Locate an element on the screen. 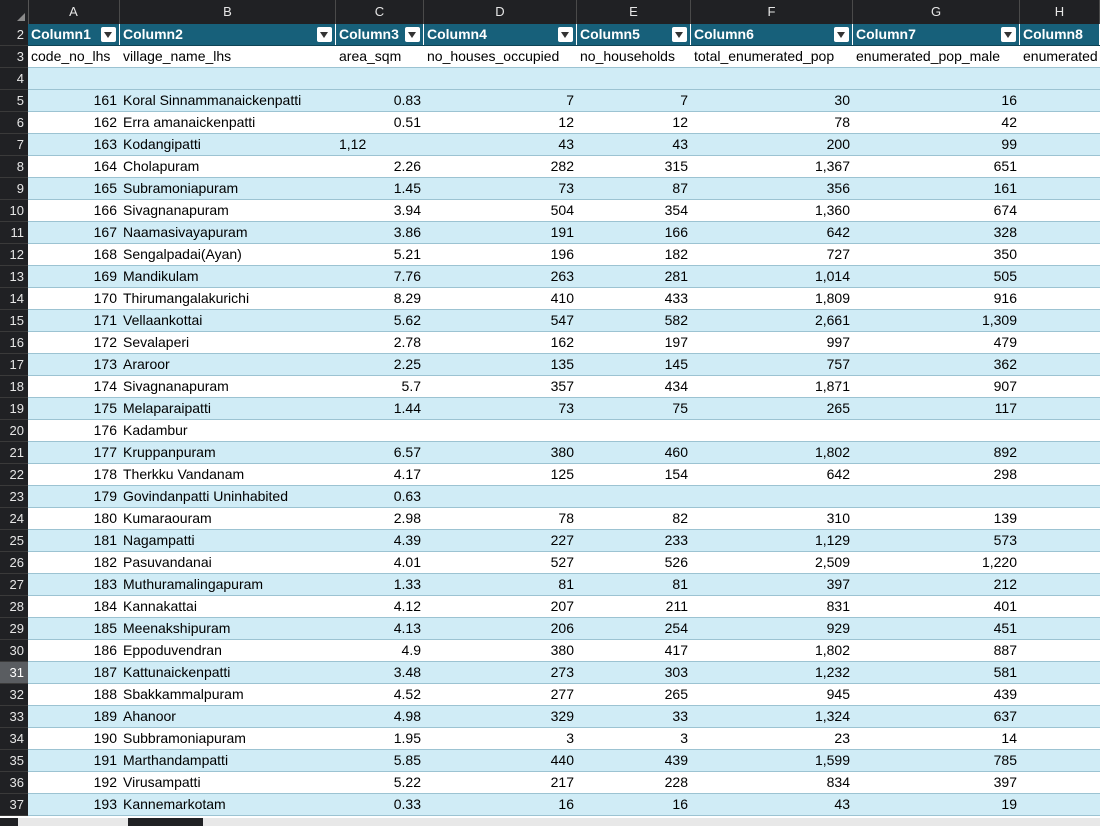 The width and height of the screenshot is (1100, 826). cell: 3.94 is located at coordinates (380, 210).